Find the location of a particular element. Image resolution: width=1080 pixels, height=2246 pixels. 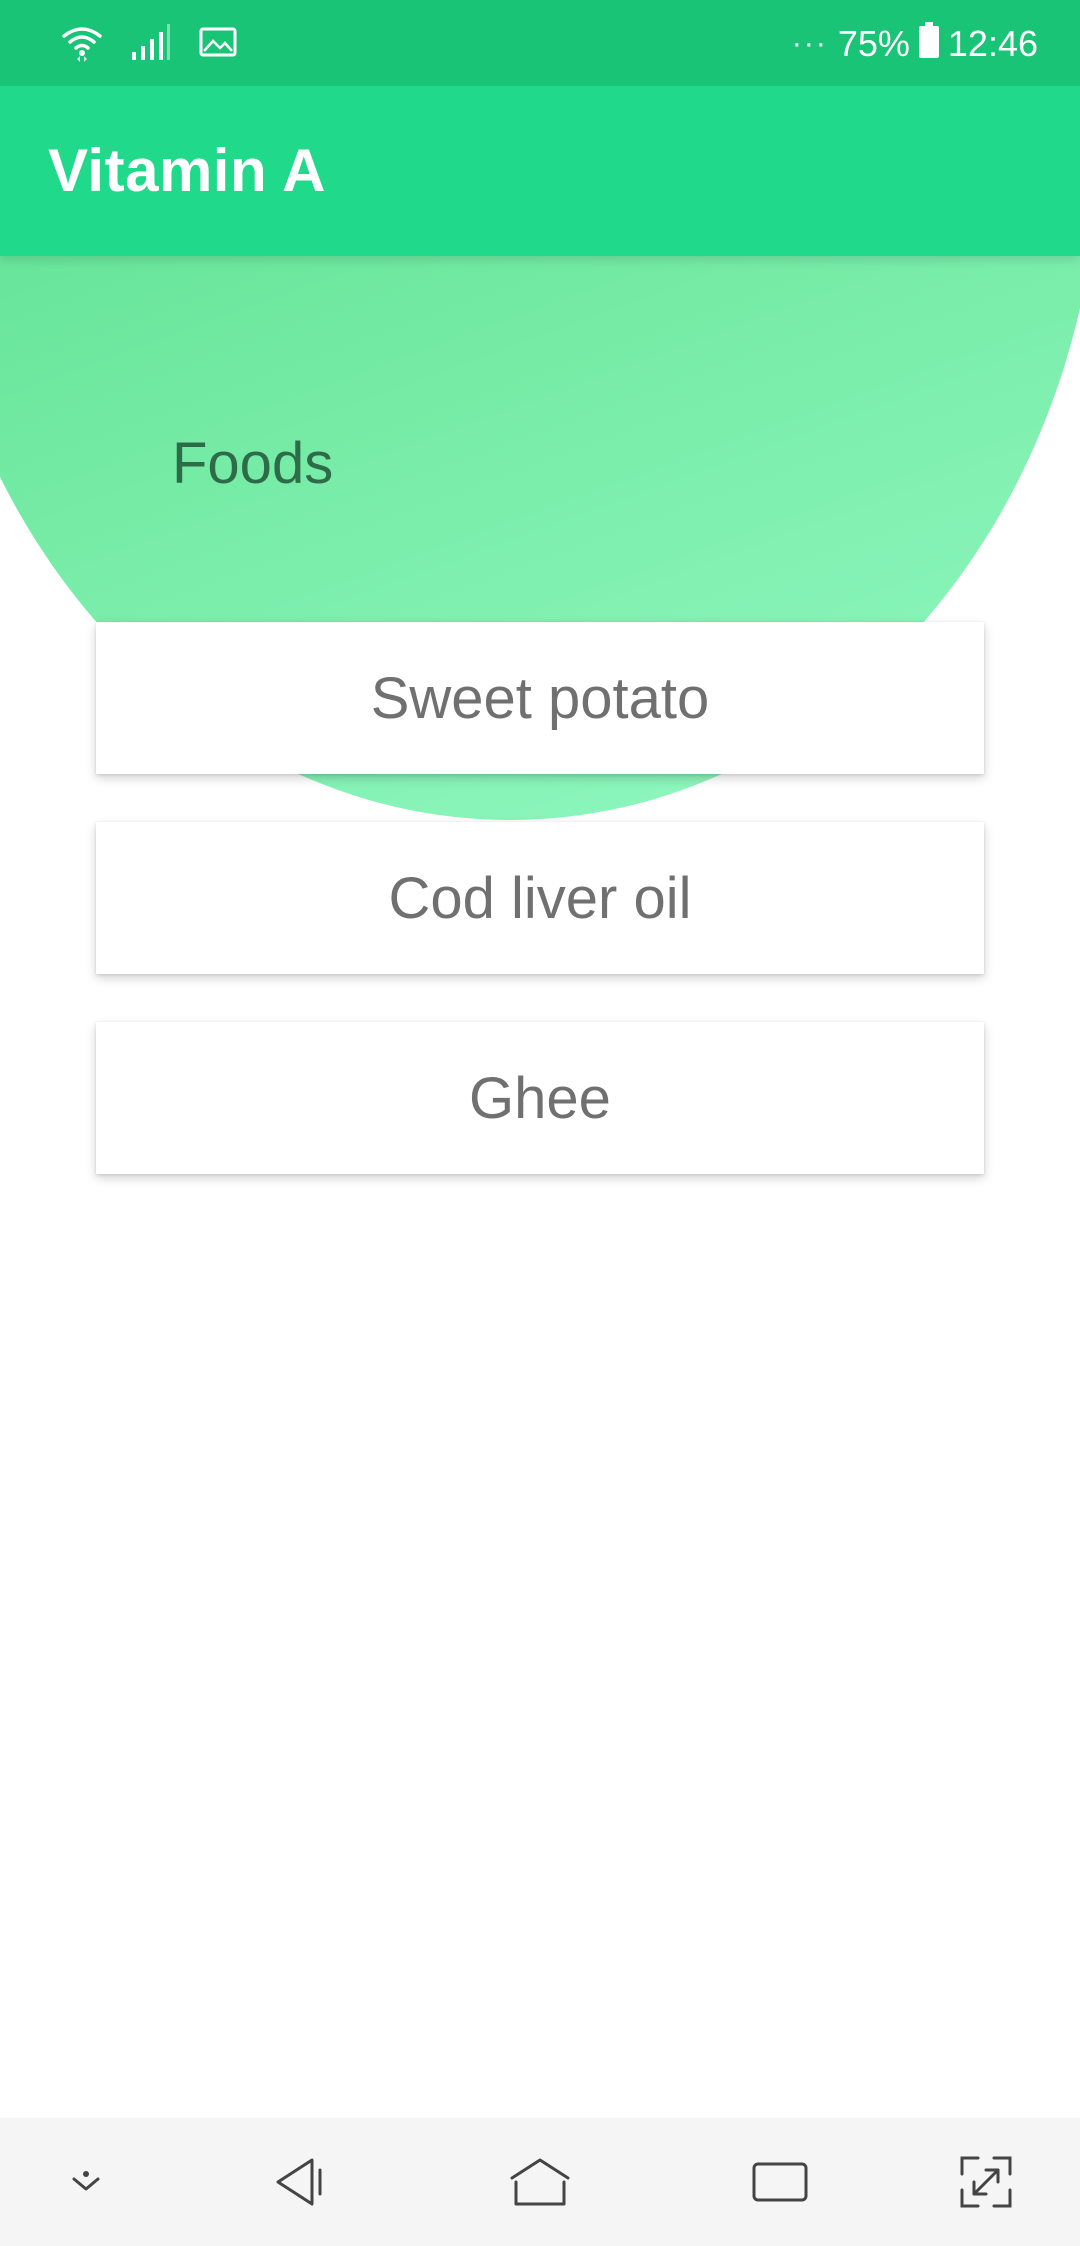

status-right: ··· 75% 12:46 is located at coordinates (915, 44).